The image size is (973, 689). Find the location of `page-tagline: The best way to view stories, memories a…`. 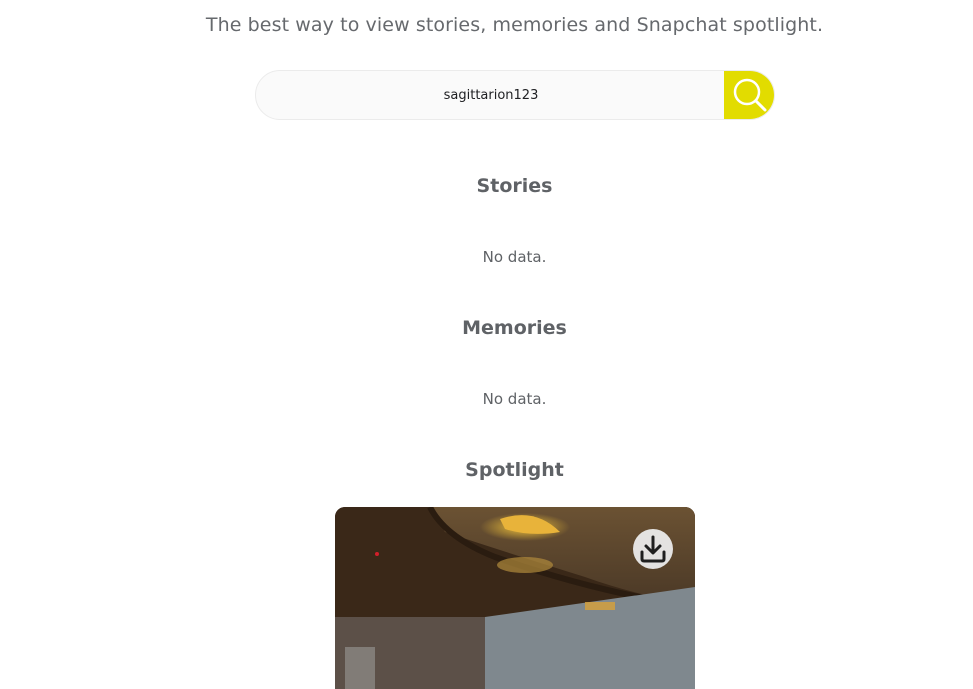

page-tagline: The best way to view stories, memories a… is located at coordinates (514, 25).